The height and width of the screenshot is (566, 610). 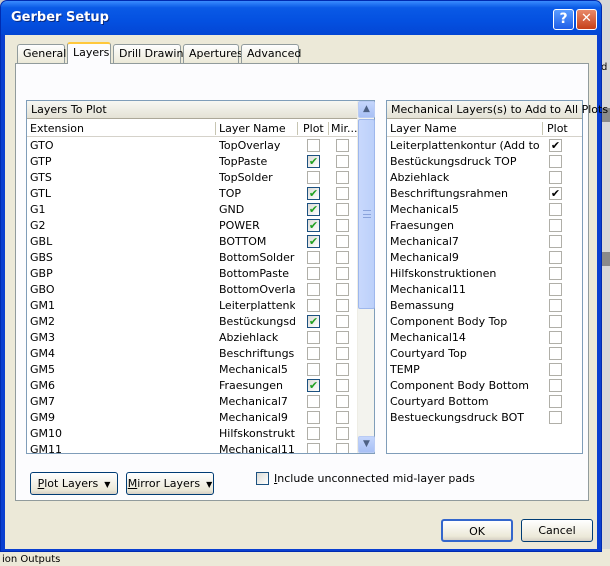 I want to click on list-item: TEMP, so click(x=484, y=370).